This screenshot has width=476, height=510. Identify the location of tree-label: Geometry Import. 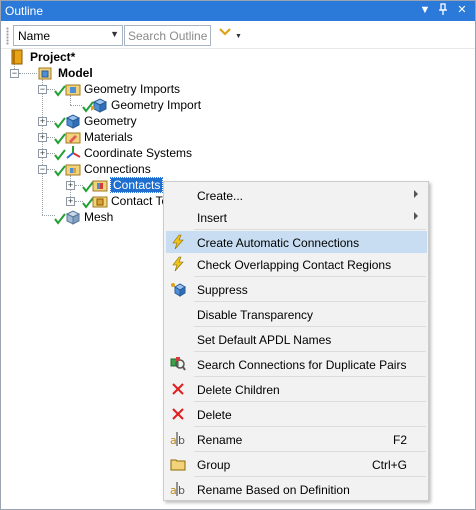
(156, 105).